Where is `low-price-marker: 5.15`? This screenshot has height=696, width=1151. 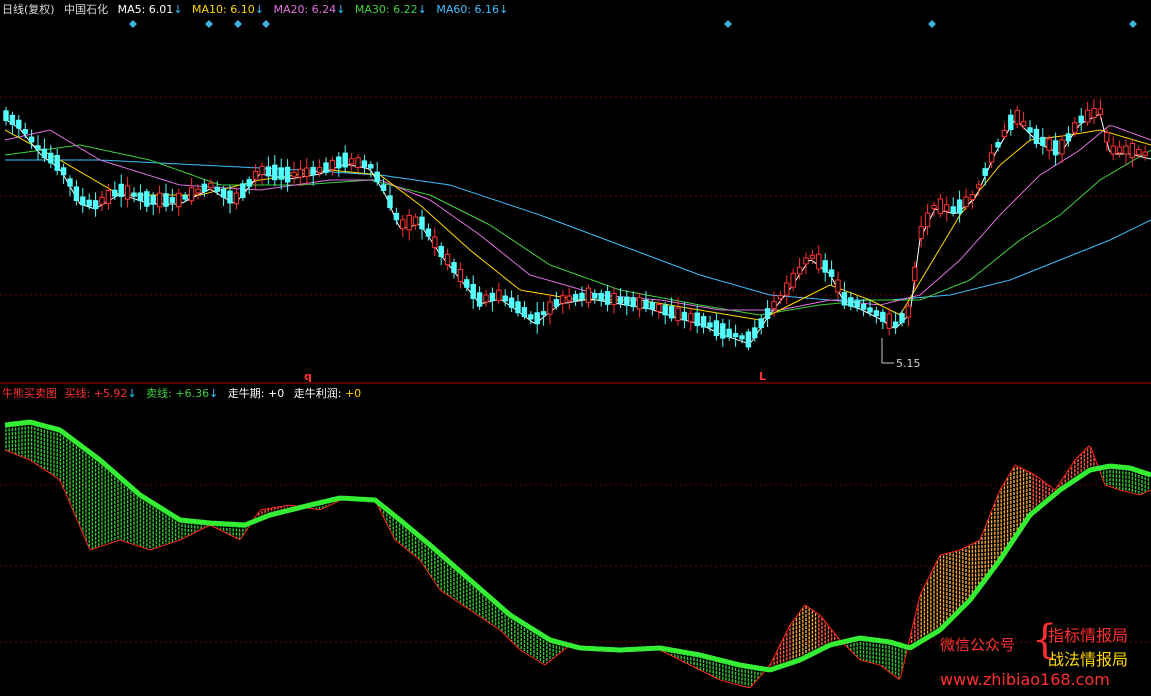 low-price-marker: 5.15 is located at coordinates (901, 354).